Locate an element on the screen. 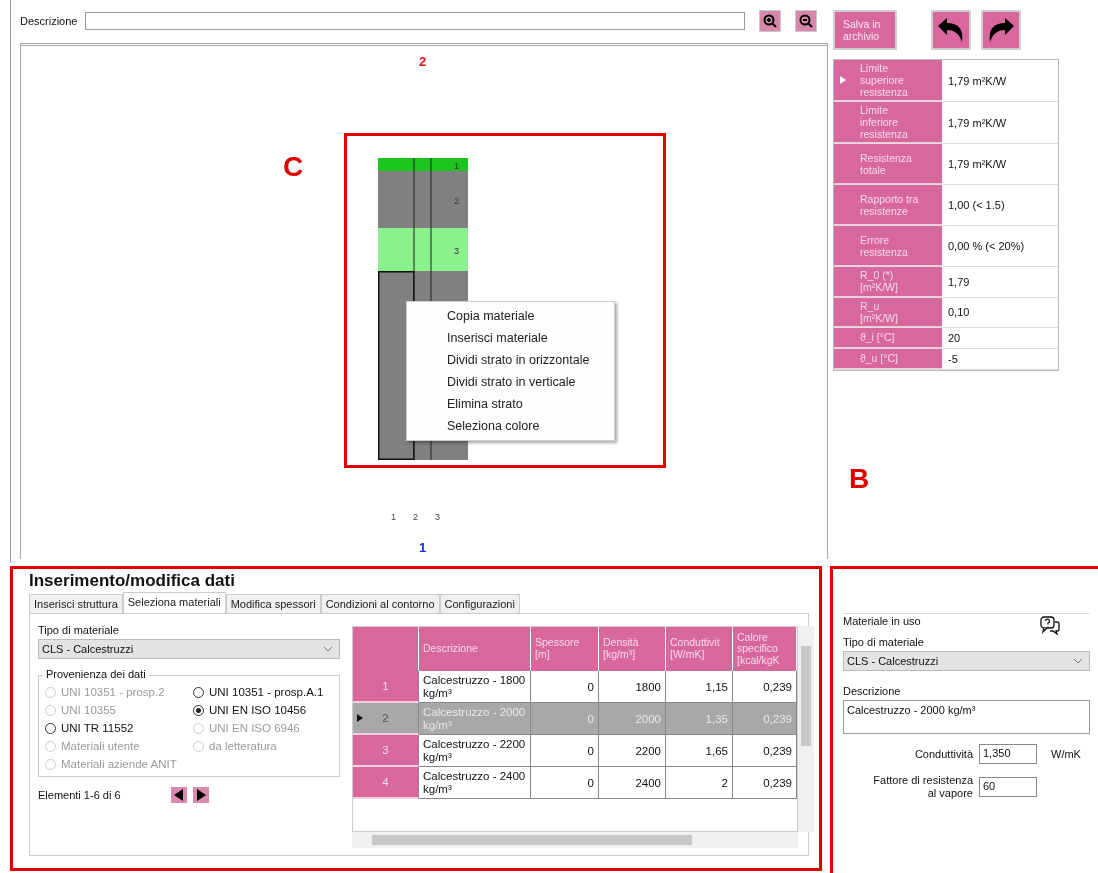  tab: Configurazioni is located at coordinates (479, 603).